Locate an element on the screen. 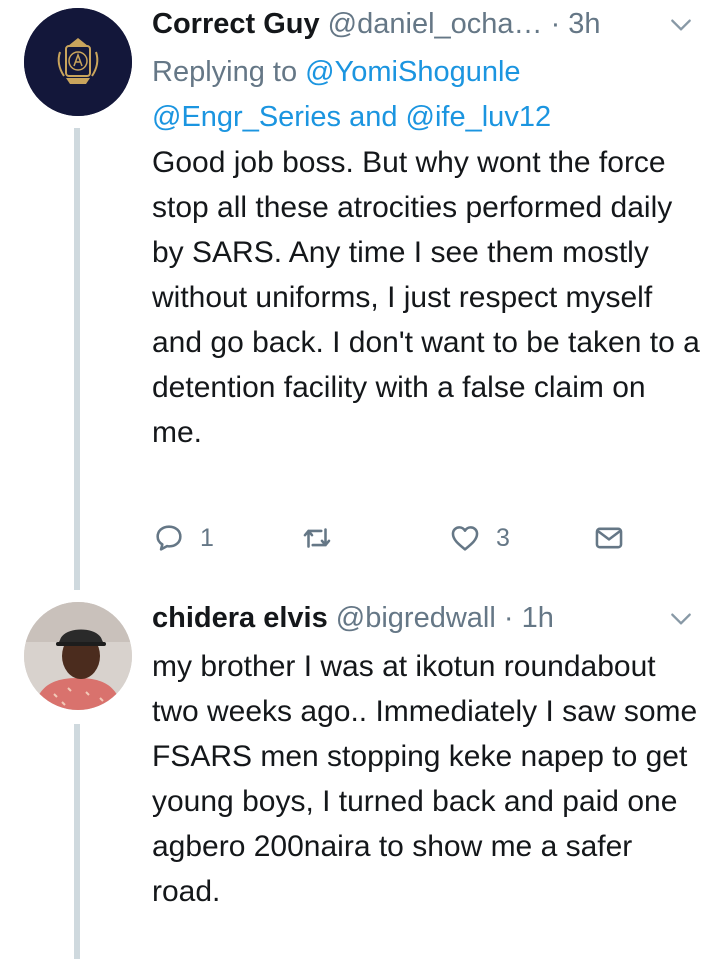  user-photo-avatar is located at coordinates (78, 656).